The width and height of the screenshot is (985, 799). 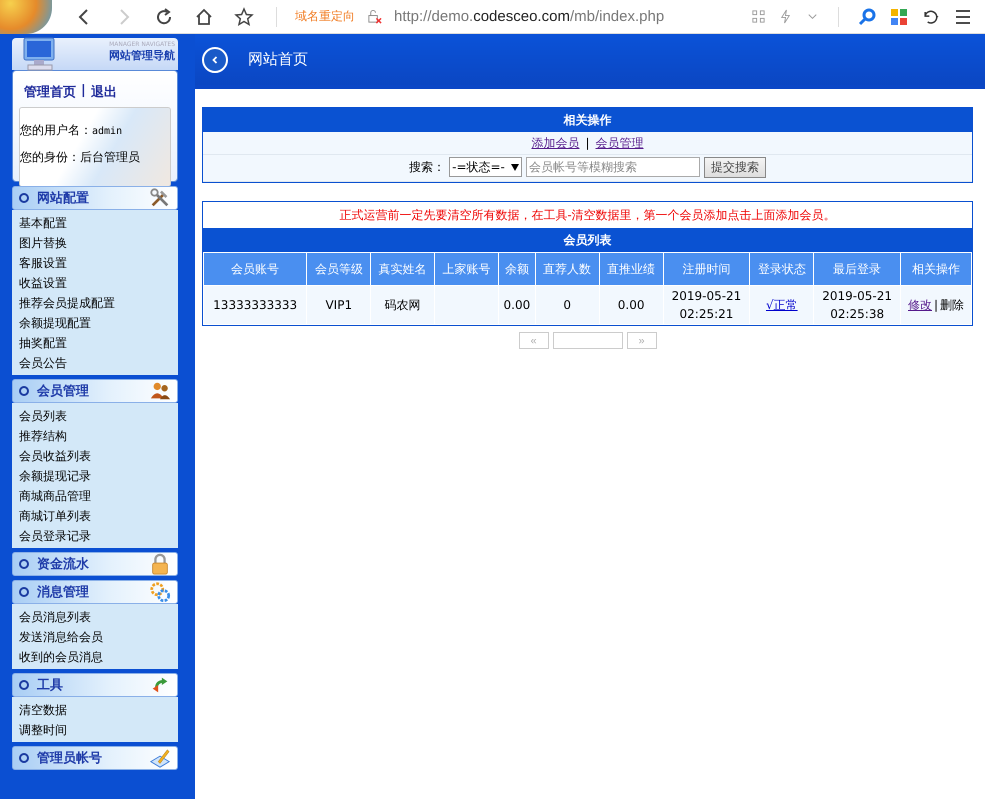 What do you see at coordinates (103, 92) in the screenshot?
I see `nav-link: 退出` at bounding box center [103, 92].